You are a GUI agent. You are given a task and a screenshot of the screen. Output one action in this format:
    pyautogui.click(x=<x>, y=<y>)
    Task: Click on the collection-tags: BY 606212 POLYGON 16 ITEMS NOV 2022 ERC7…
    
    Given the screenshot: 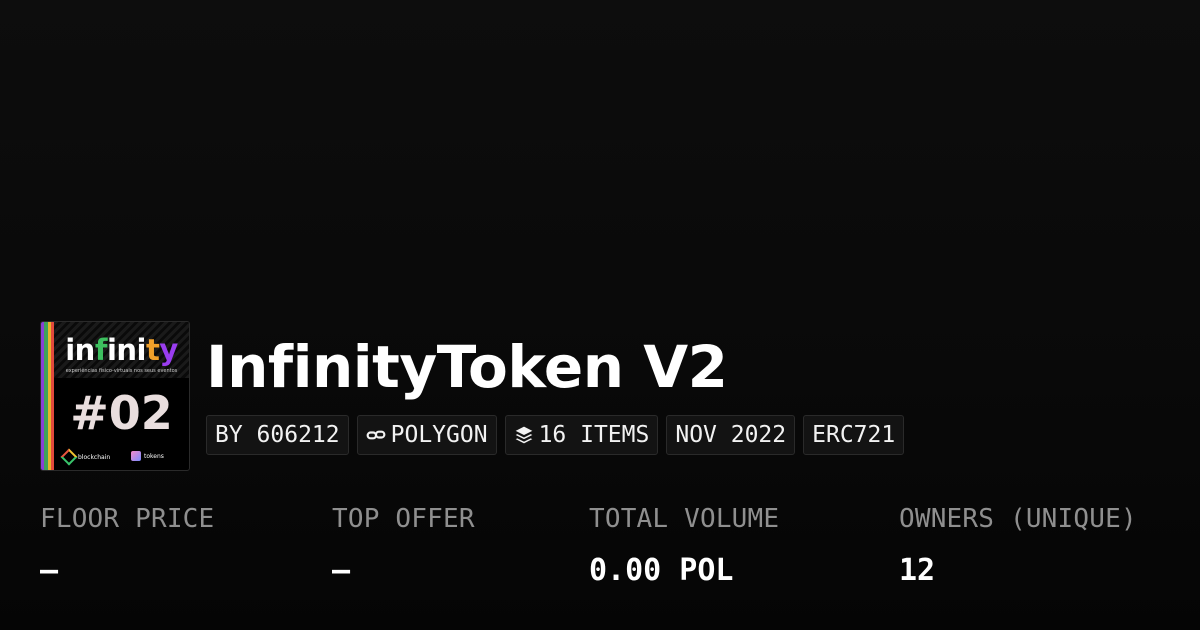 What is the action you would take?
    pyautogui.click(x=555, y=435)
    